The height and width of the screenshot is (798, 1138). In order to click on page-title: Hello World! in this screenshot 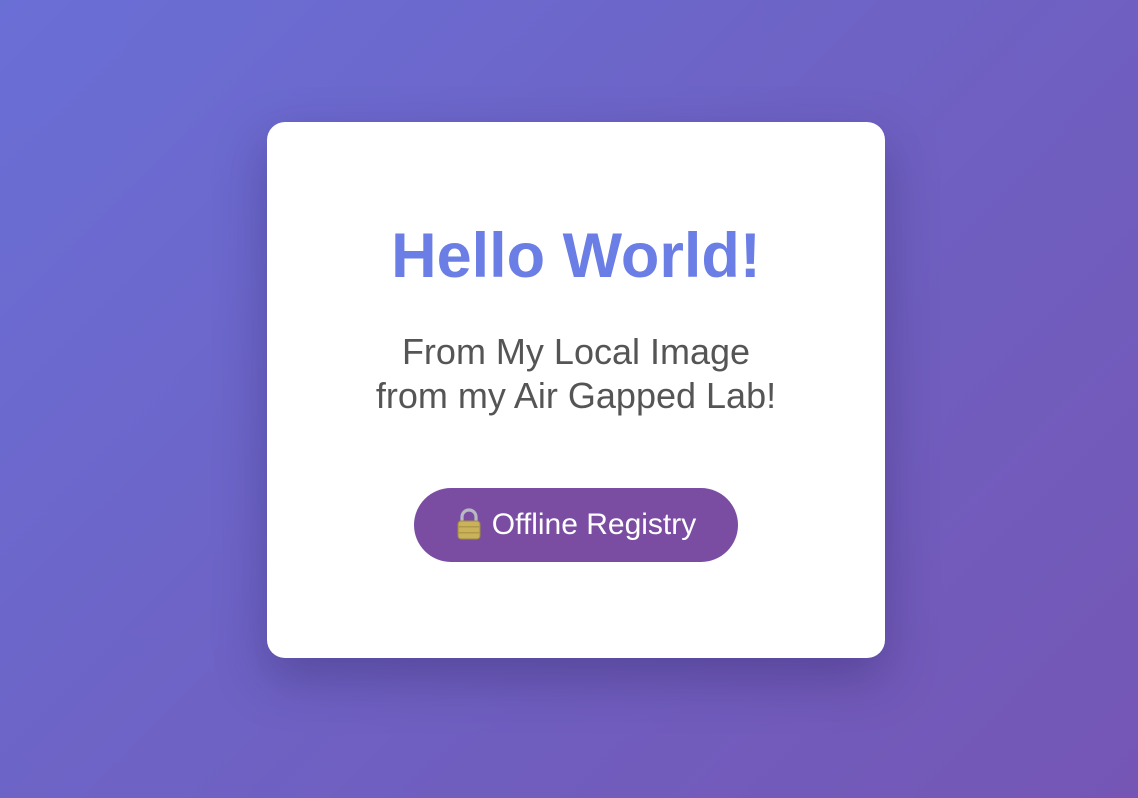, I will do `click(576, 256)`.